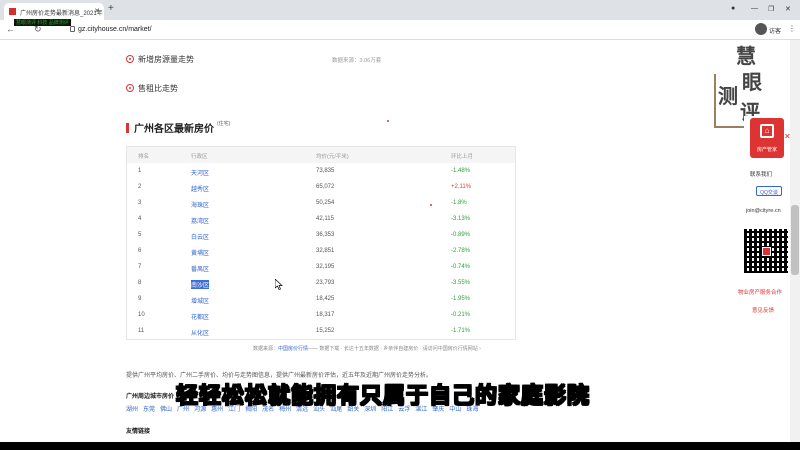 This screenshot has width=800, height=450. I want to click on table-header: 排名 行政区 均价(元/平米) 环比上月, so click(321, 155).